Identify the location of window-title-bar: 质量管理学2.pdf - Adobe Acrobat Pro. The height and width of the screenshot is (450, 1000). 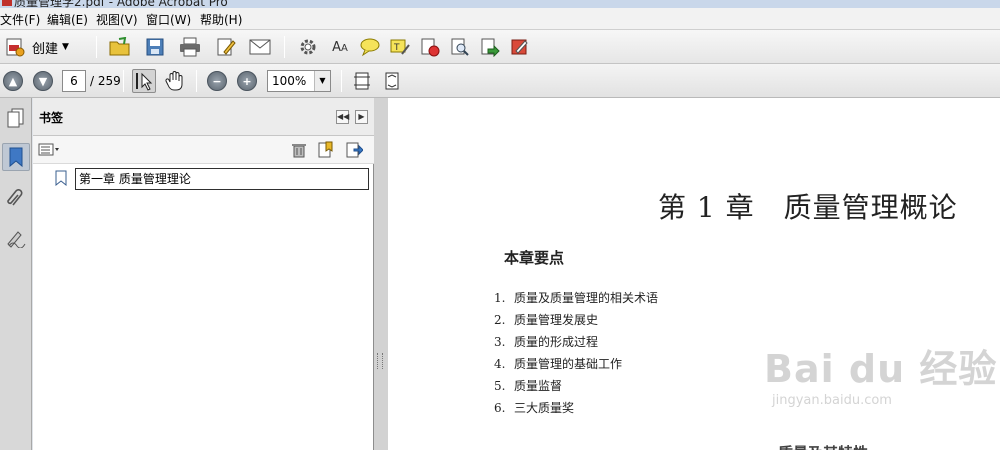
(500, 4).